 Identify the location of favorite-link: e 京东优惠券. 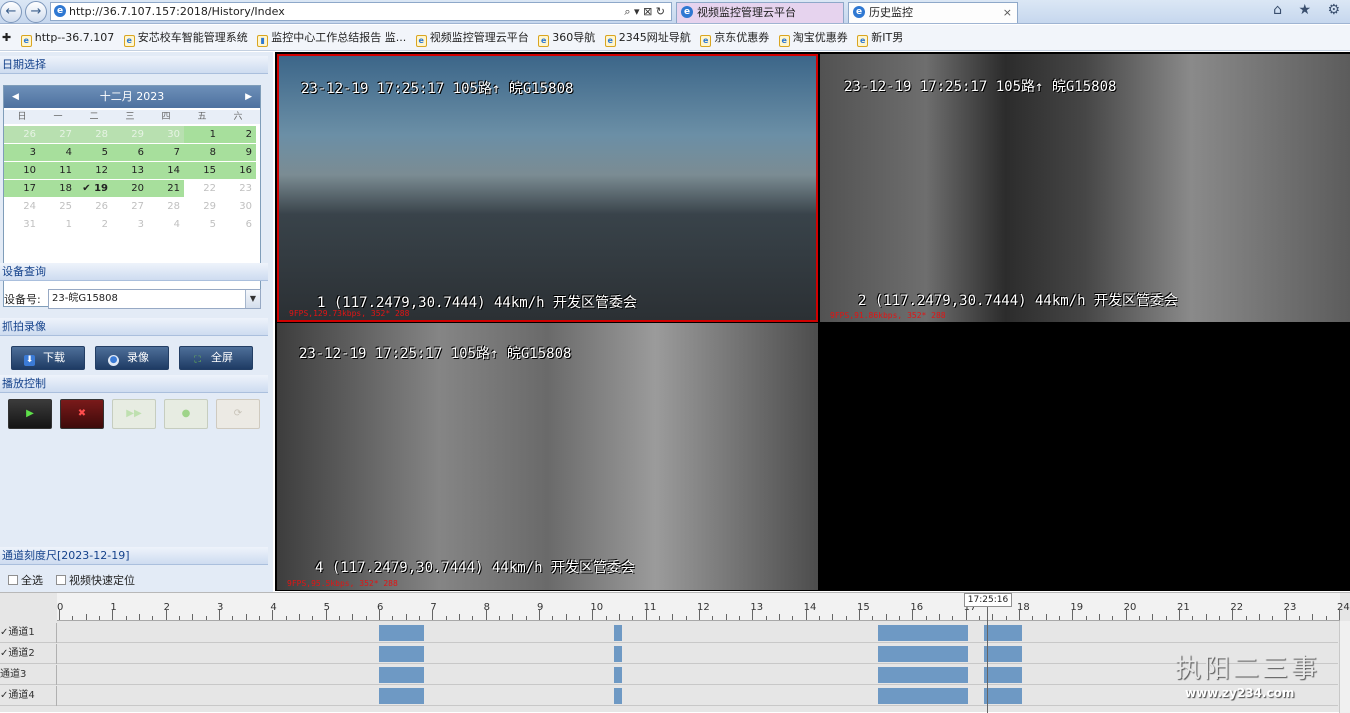
(734, 38).